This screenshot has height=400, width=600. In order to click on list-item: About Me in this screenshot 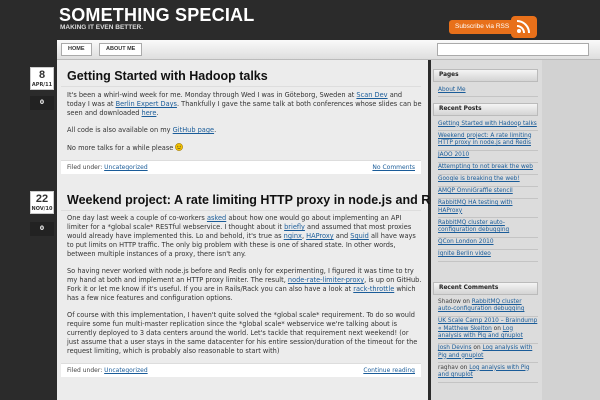, I will do `click(488, 91)`.